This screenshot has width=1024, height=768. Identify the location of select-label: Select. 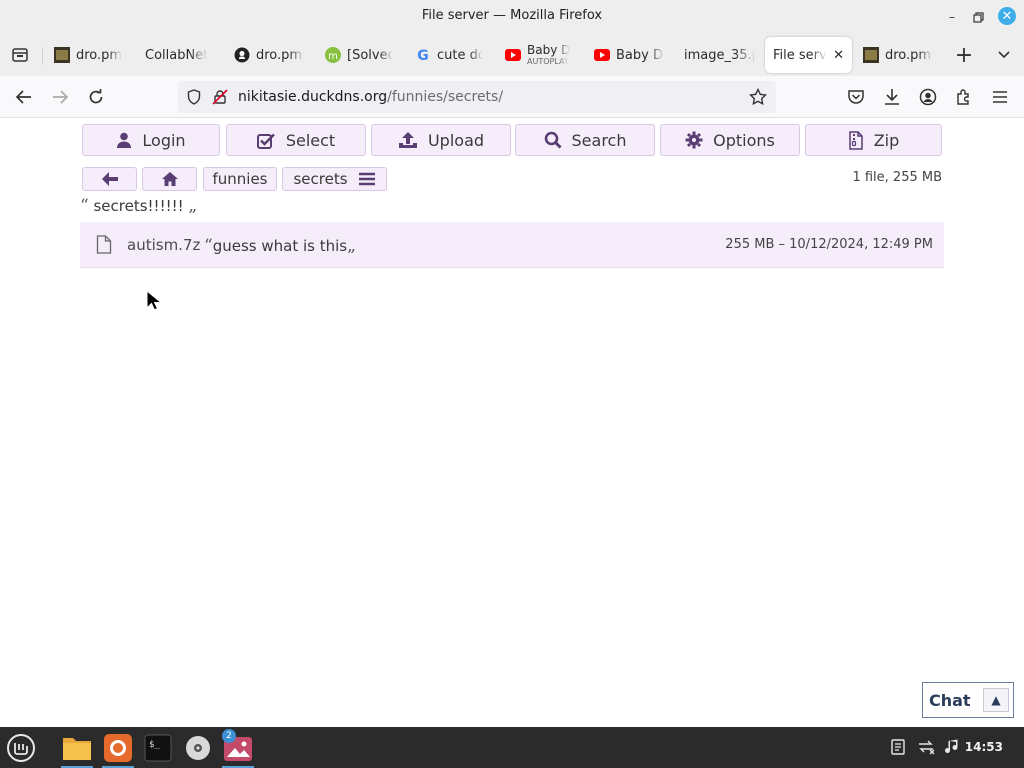
(310, 140).